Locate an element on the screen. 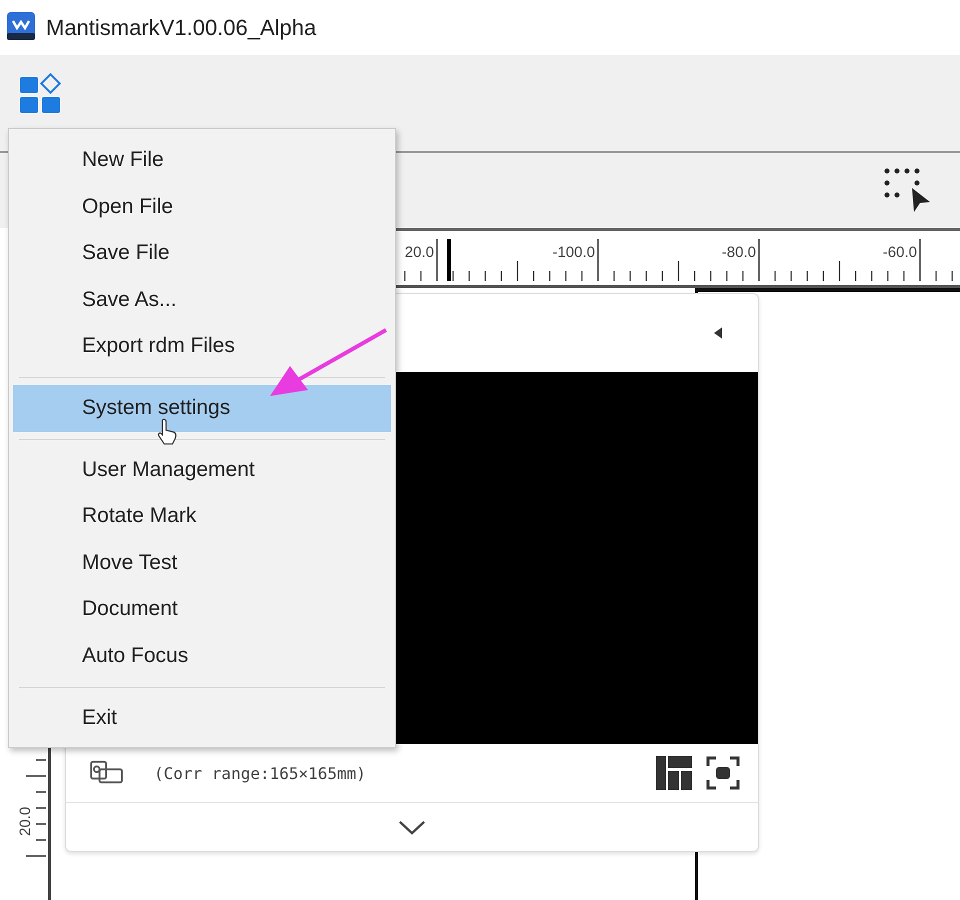 The image size is (960, 900). layout-icon is located at coordinates (674, 773).